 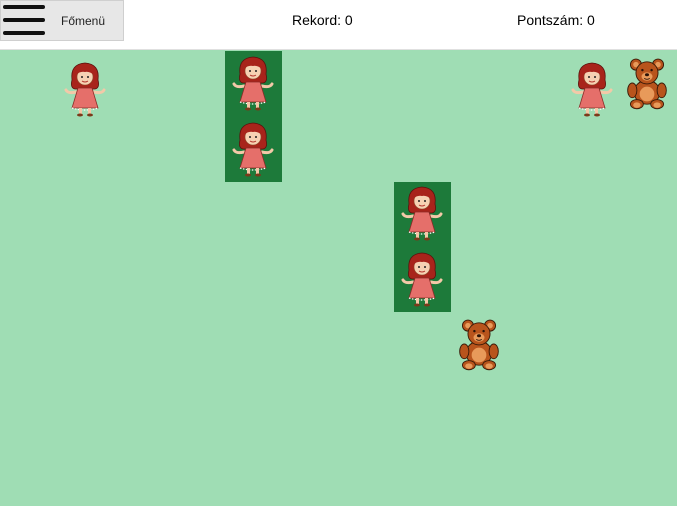 I want to click on main-menu-label: Főmenü, so click(x=83, y=21).